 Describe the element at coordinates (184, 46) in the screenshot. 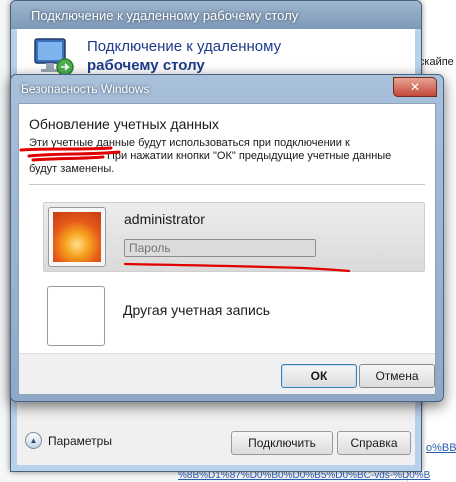

I see `rdp-heading: Подключение к удаленному` at that location.